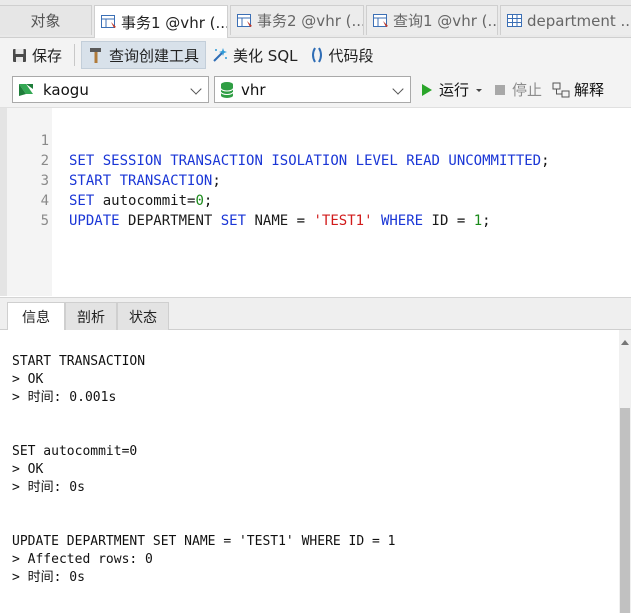 This screenshot has width=631, height=613. I want to click on tab-label: 状态, so click(143, 317).